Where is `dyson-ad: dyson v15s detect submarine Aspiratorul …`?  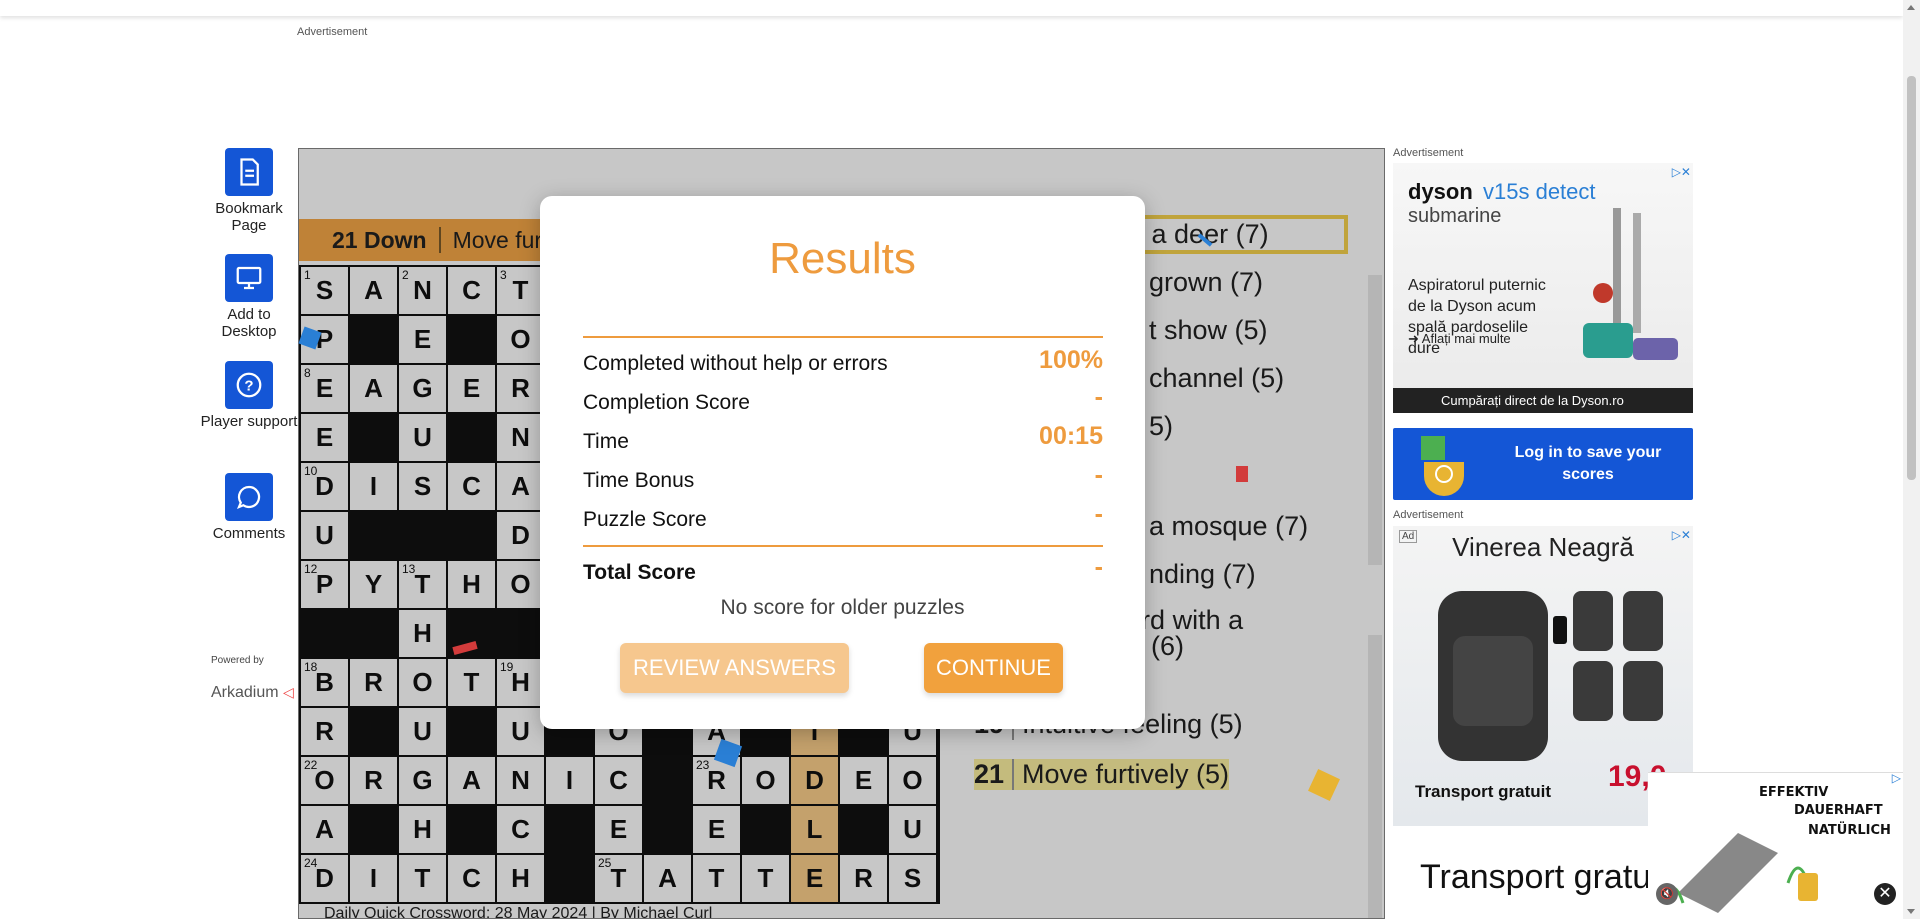
dyson-ad: dyson v15s detect submarine Aspiratorul … is located at coordinates (1543, 288).